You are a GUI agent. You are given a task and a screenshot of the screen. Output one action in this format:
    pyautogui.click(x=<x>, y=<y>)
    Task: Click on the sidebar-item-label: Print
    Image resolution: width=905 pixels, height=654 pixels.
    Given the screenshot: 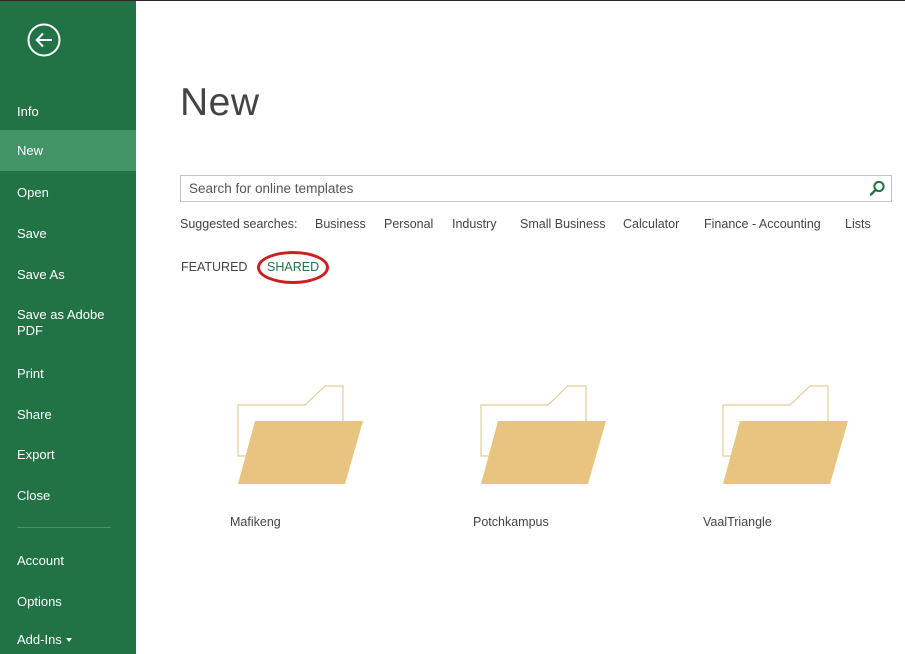 What is the action you would take?
    pyautogui.click(x=30, y=373)
    